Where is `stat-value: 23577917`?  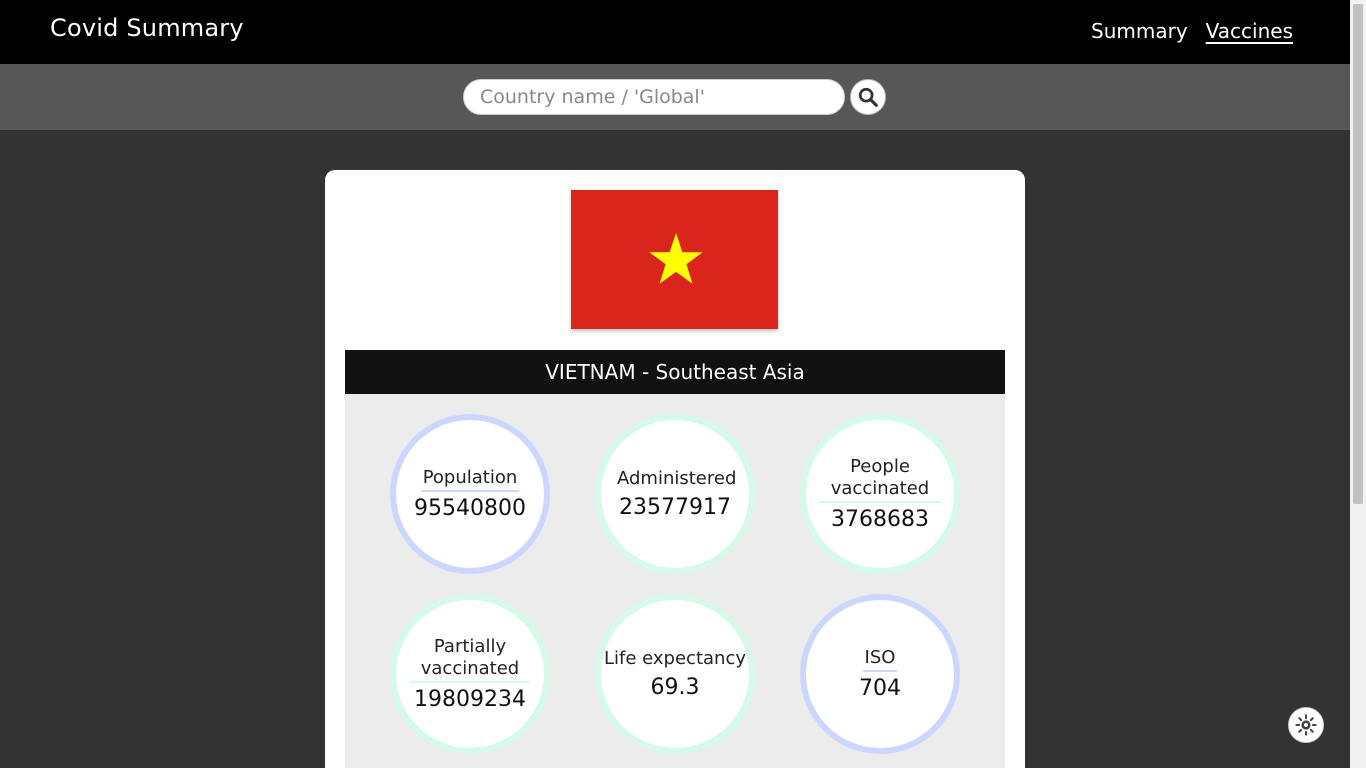 stat-value: 23577917 is located at coordinates (675, 507).